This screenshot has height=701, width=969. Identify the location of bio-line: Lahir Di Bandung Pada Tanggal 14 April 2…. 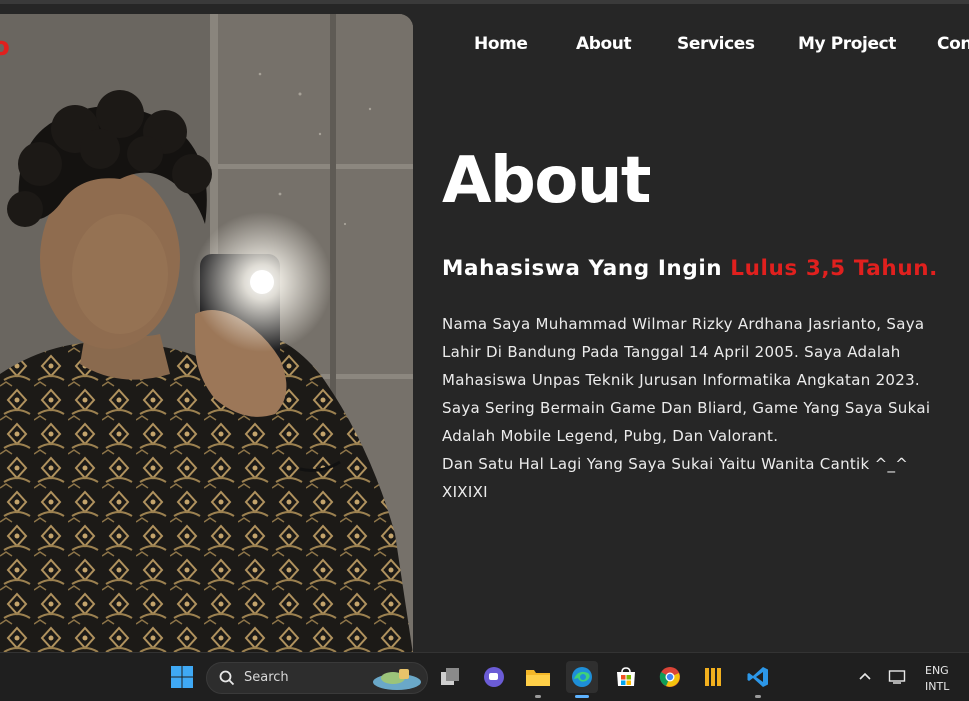
(671, 352).